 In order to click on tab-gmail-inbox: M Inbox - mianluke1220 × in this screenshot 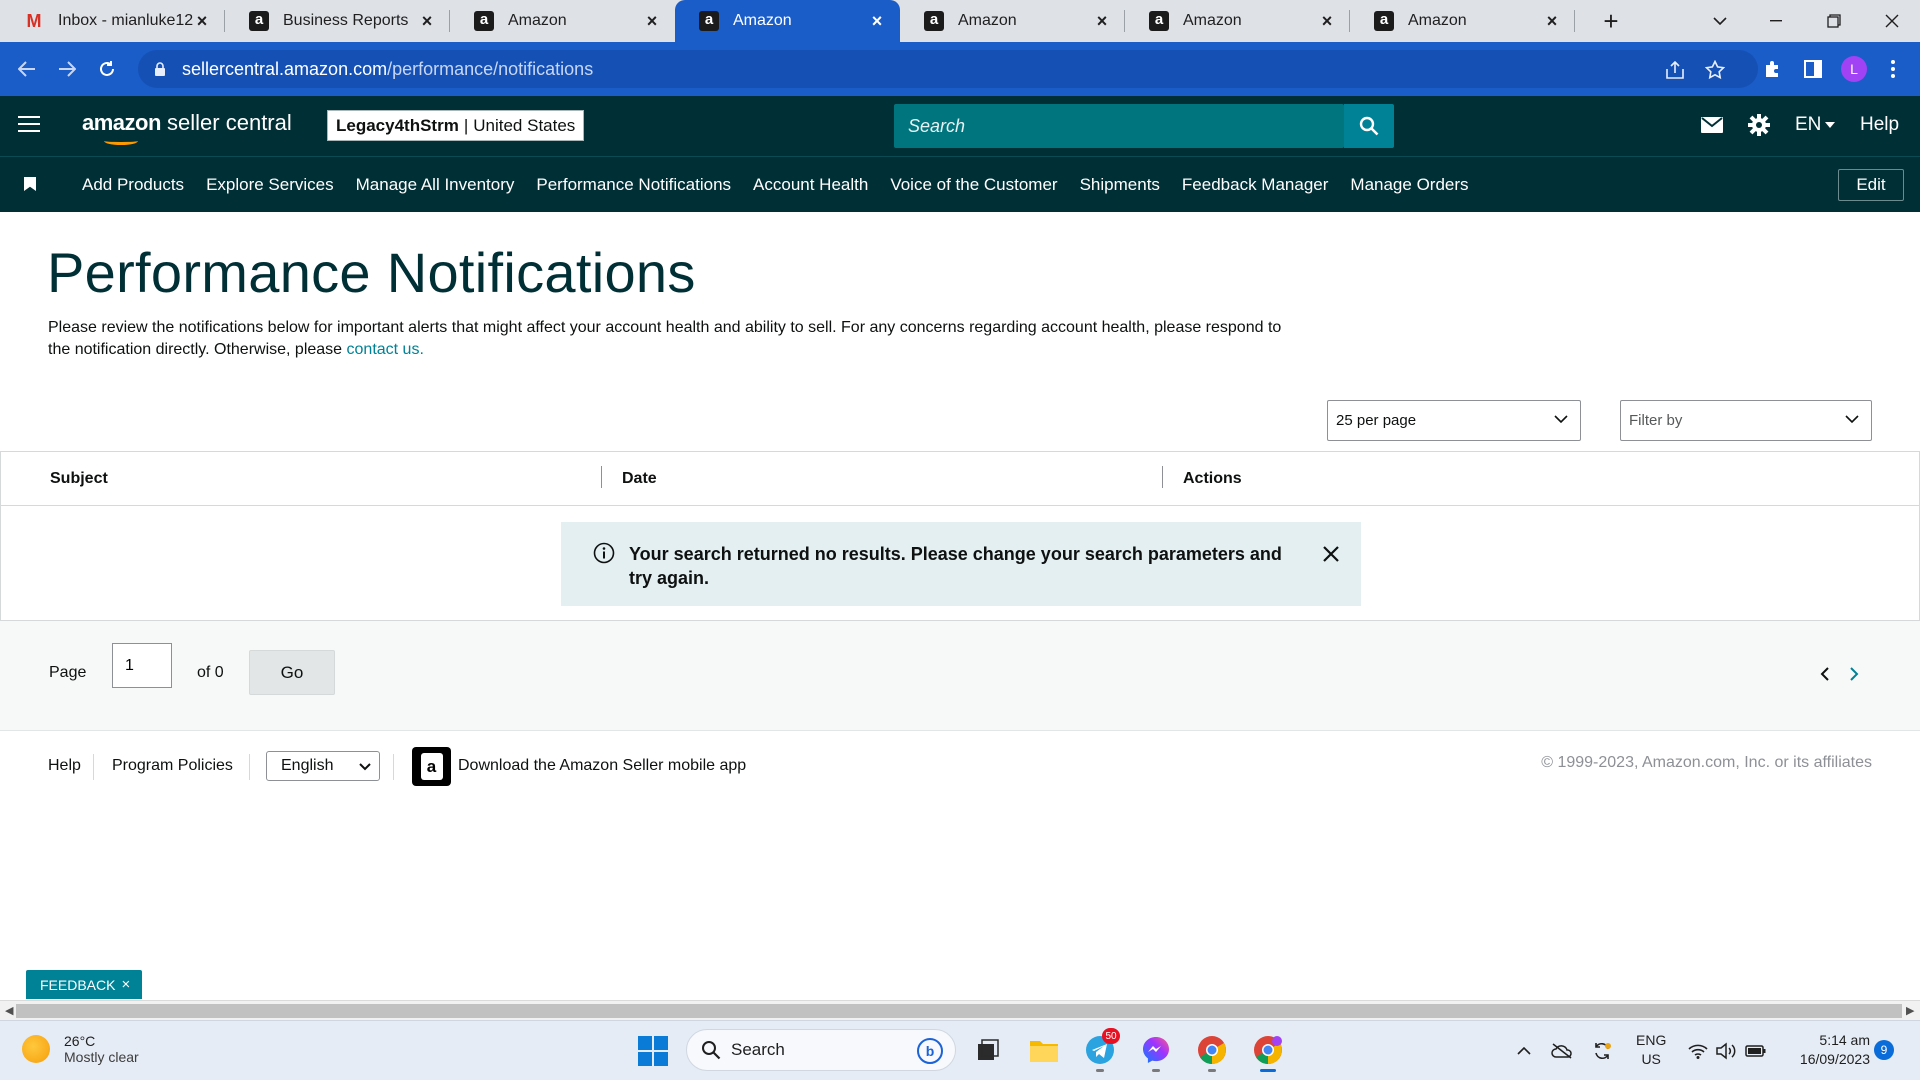, I will do `click(112, 21)`.